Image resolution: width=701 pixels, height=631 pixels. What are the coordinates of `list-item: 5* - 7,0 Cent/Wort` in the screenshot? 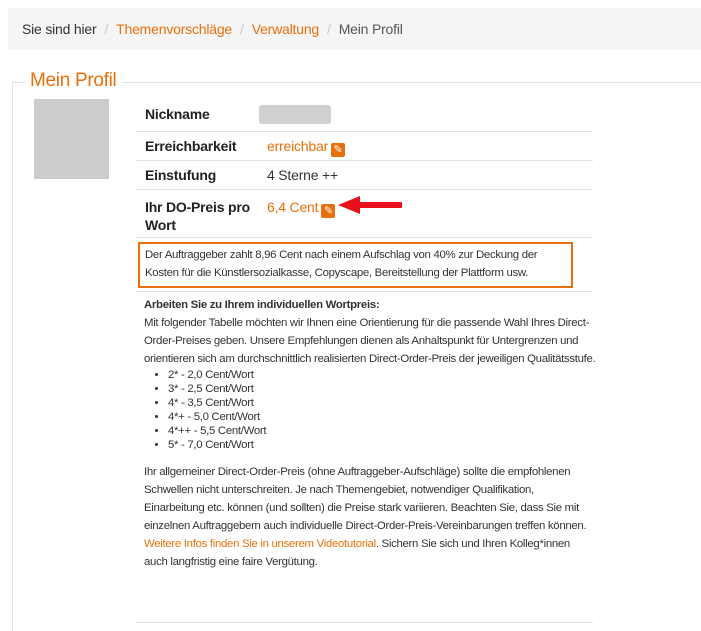 It's located at (382, 445).